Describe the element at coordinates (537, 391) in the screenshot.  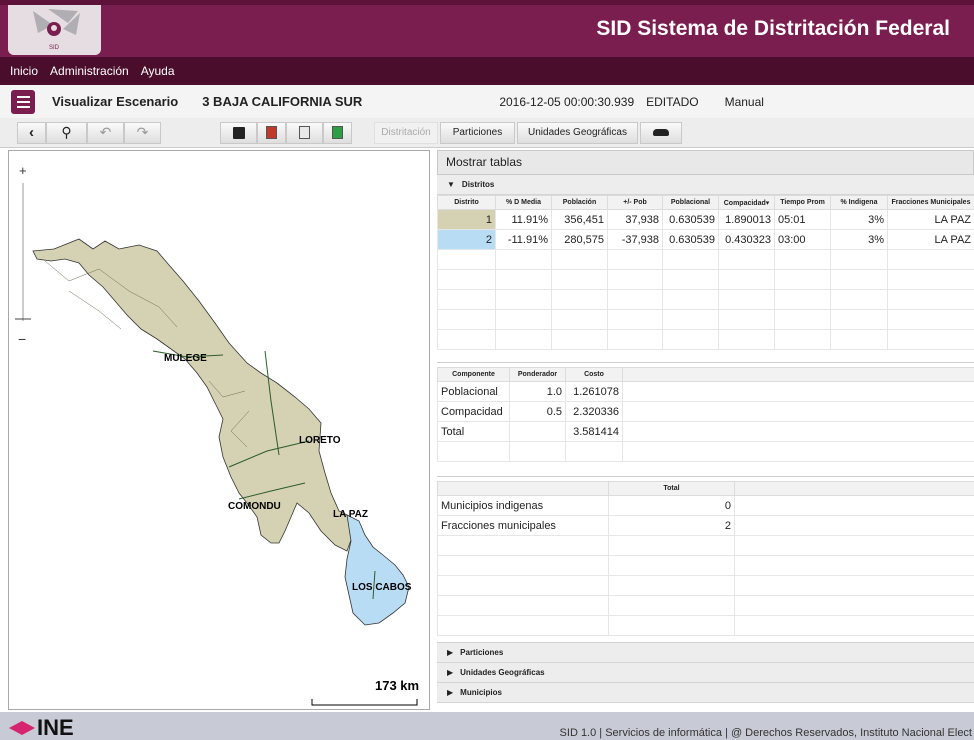
I see `table-cell: 1.0` at that location.